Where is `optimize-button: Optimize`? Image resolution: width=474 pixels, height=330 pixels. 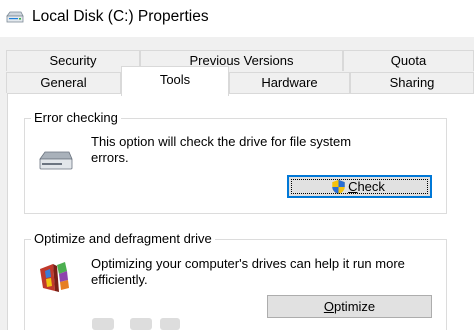
optimize-button: Optimize is located at coordinates (349, 306).